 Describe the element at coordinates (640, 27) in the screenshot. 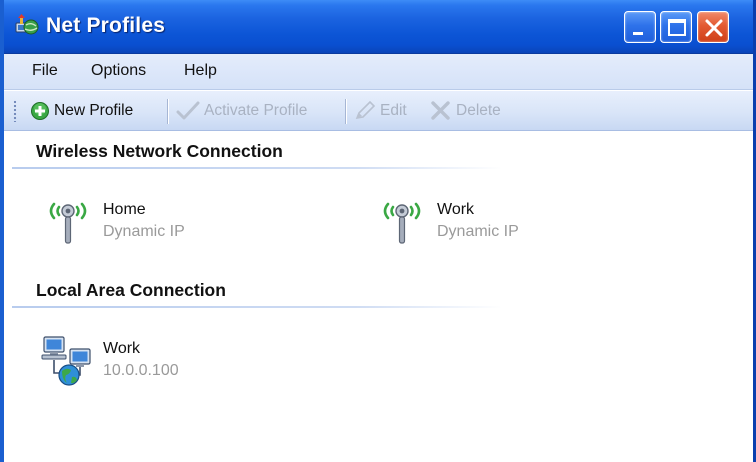

I see `minimize-button` at that location.